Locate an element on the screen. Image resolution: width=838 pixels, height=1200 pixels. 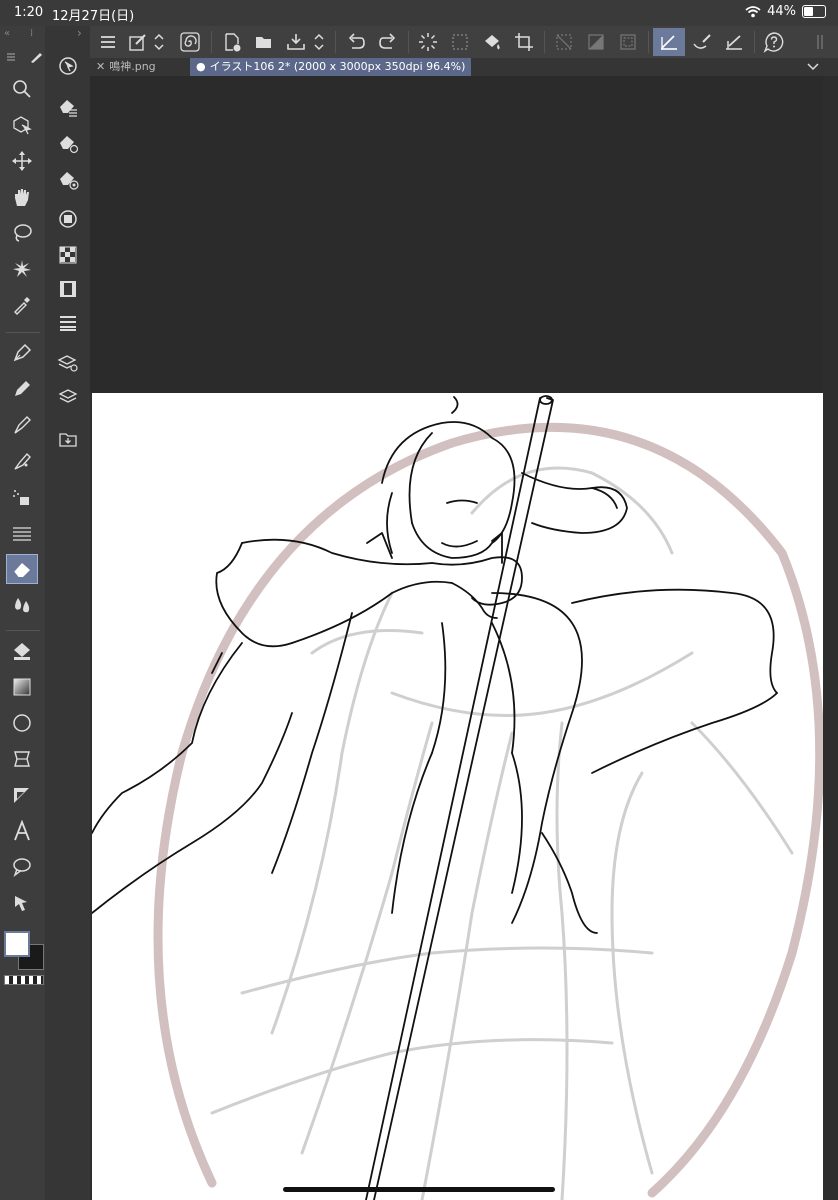
ruler-tool is located at coordinates (22, 795).